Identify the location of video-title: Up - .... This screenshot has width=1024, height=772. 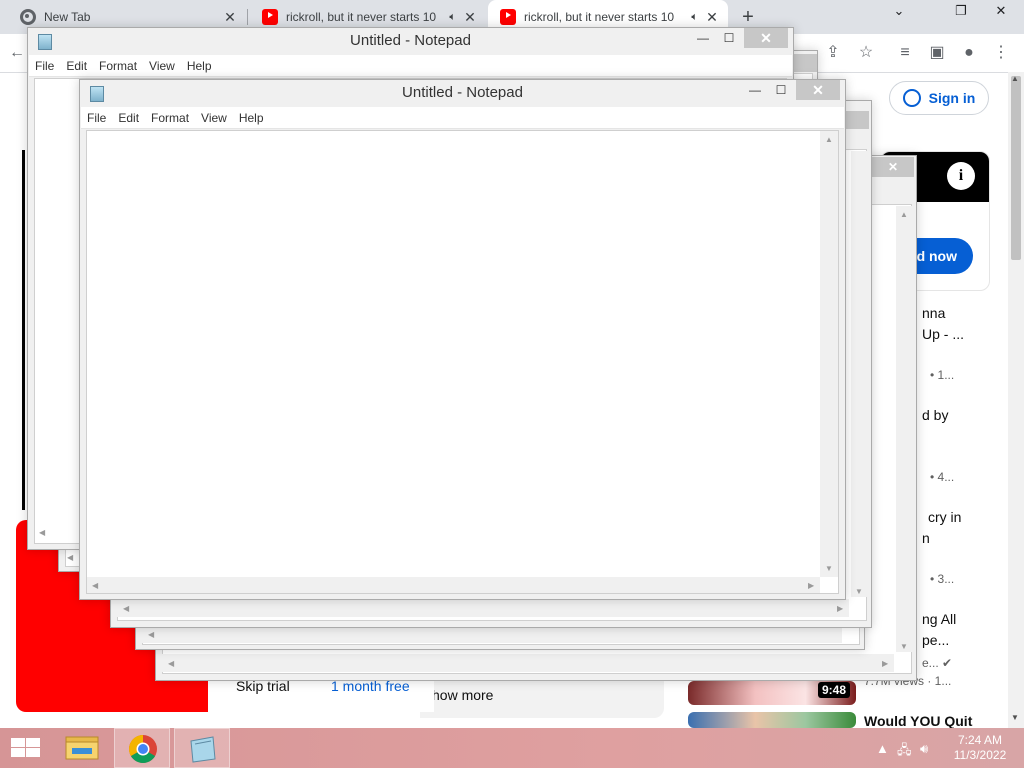
(943, 334).